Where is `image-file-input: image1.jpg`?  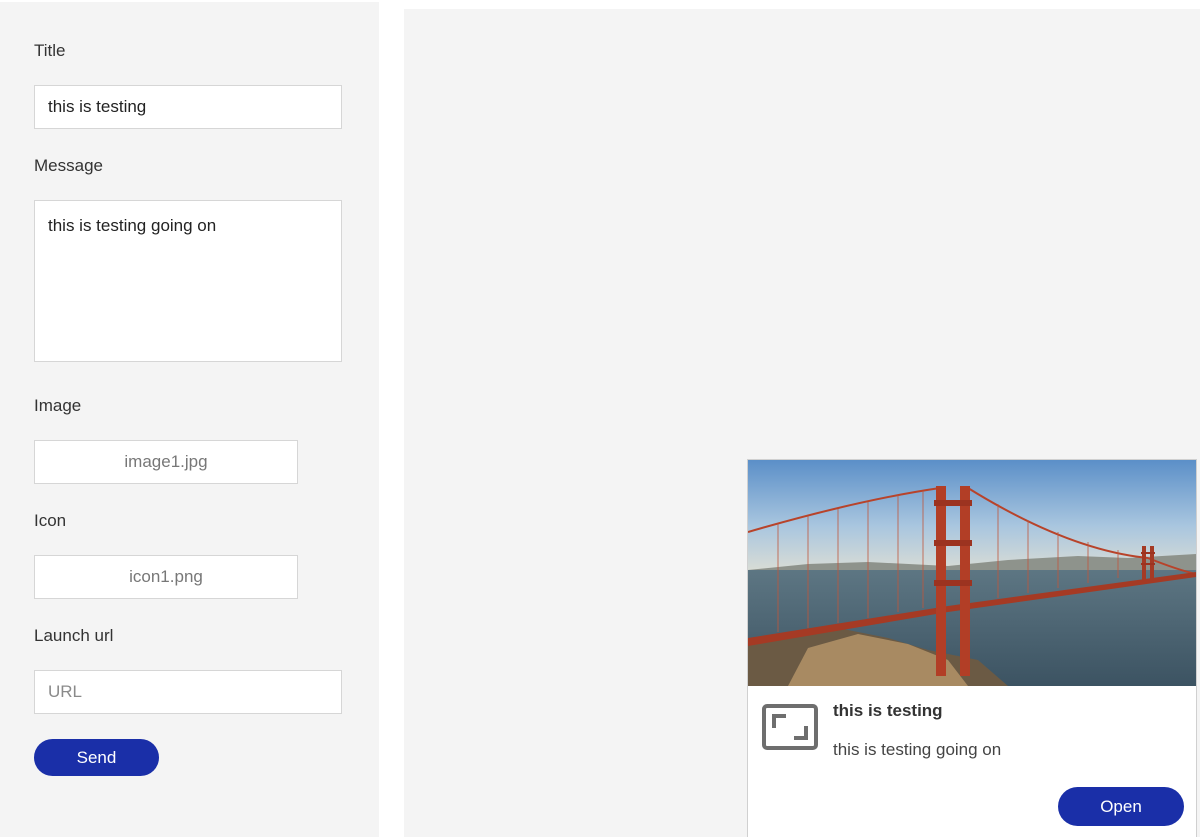 image-file-input: image1.jpg is located at coordinates (166, 462).